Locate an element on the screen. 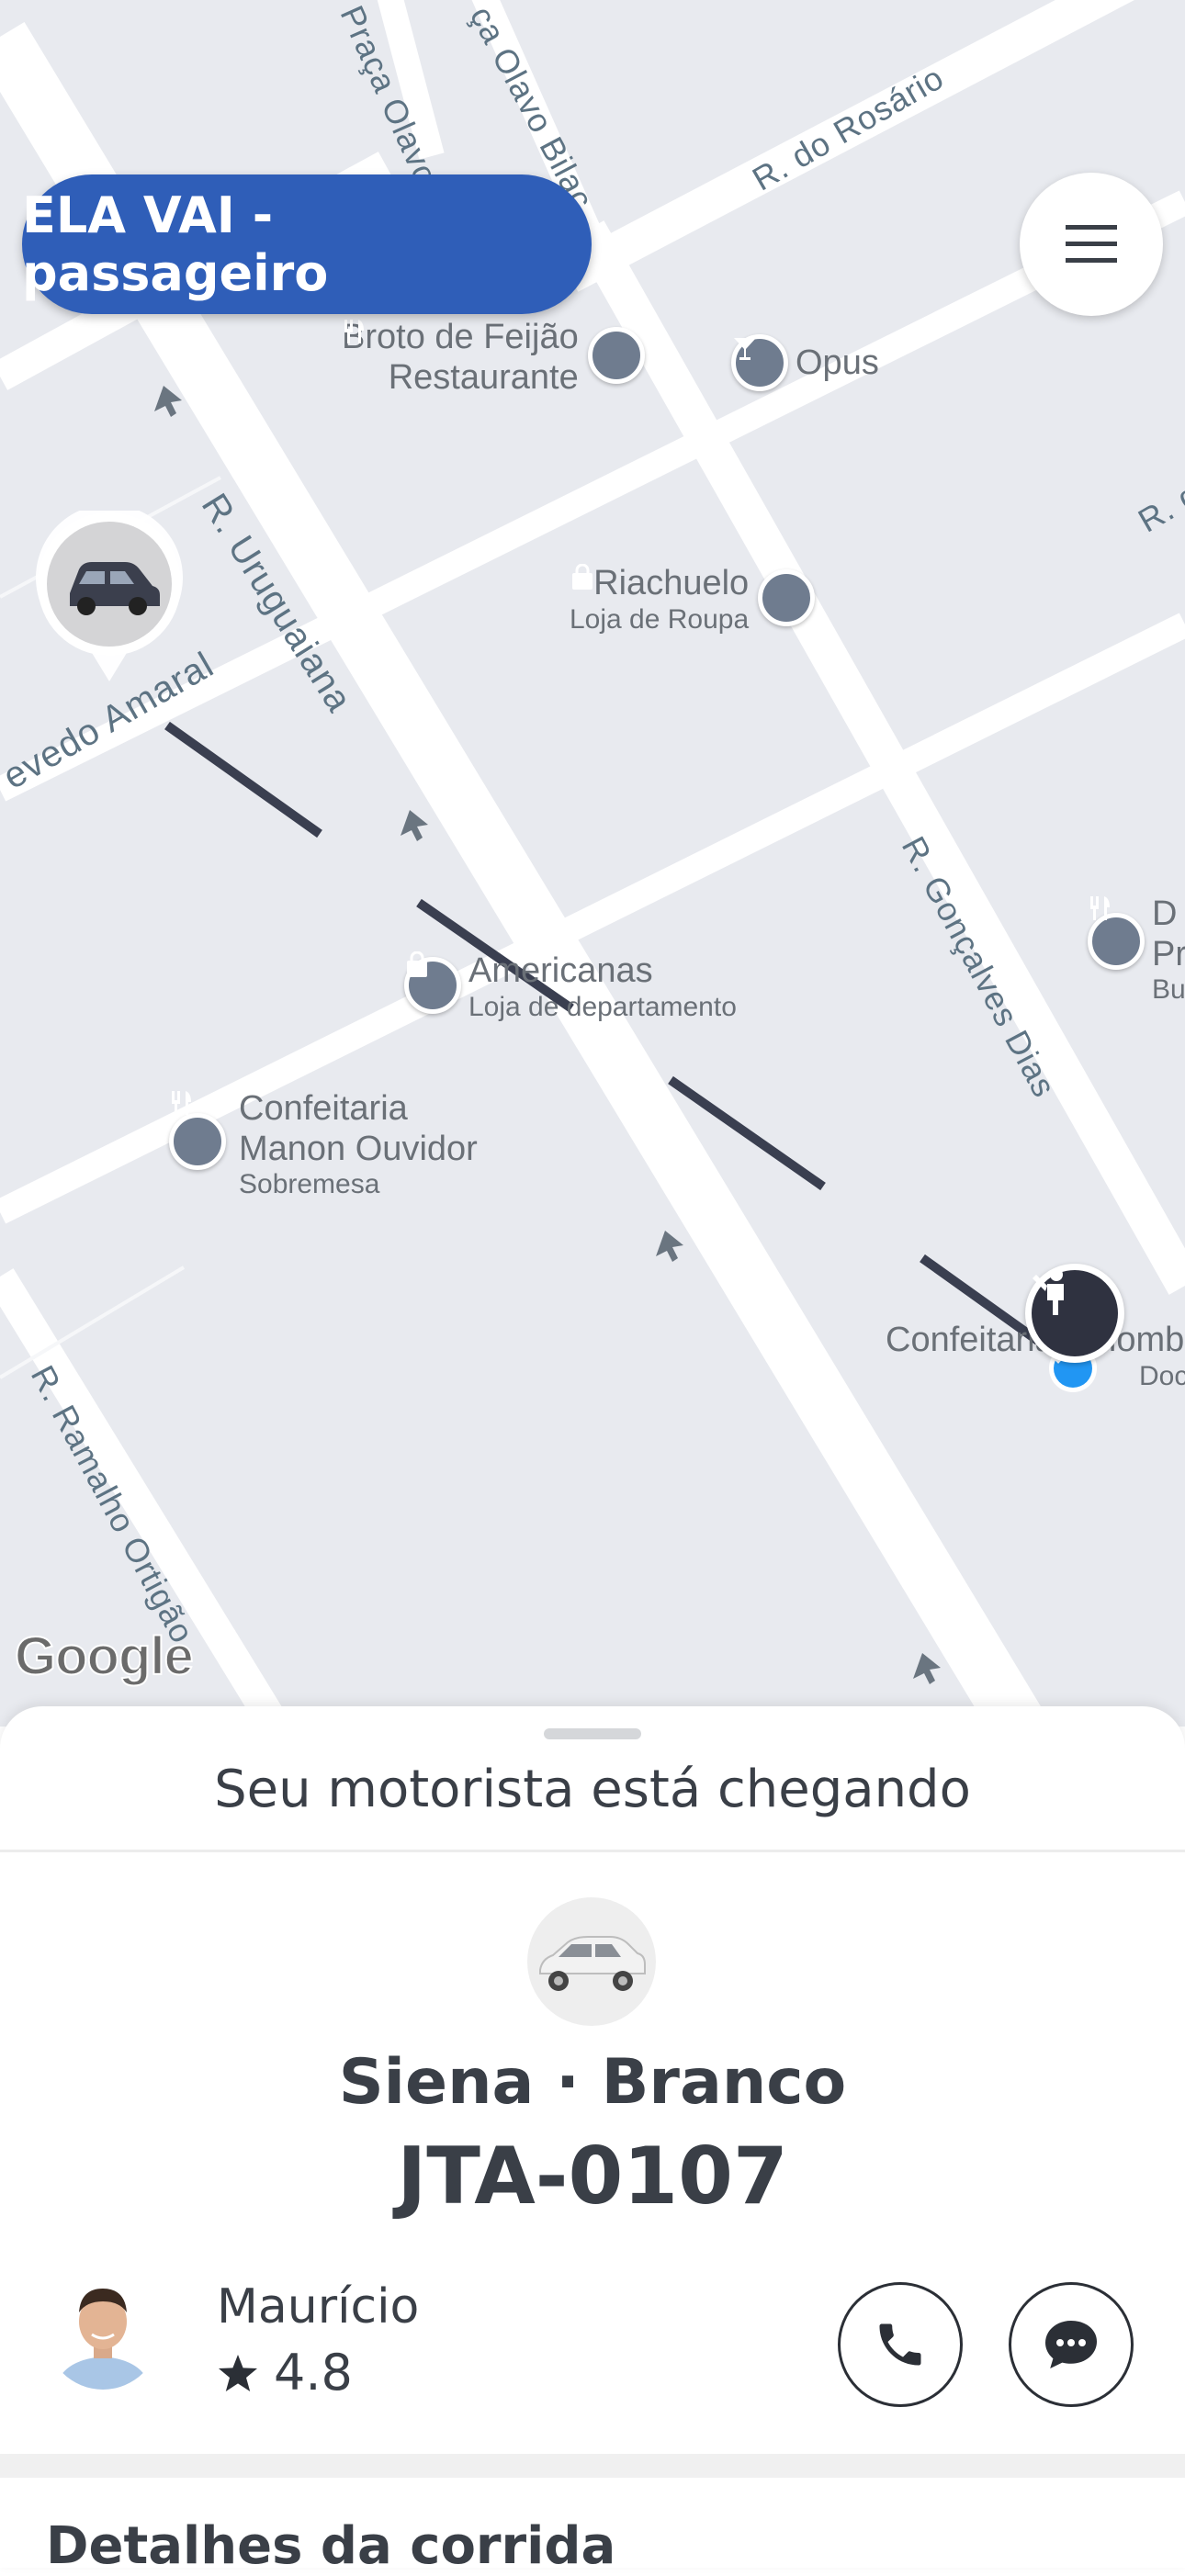  hamburger-menu-icon is located at coordinates (1091, 244).